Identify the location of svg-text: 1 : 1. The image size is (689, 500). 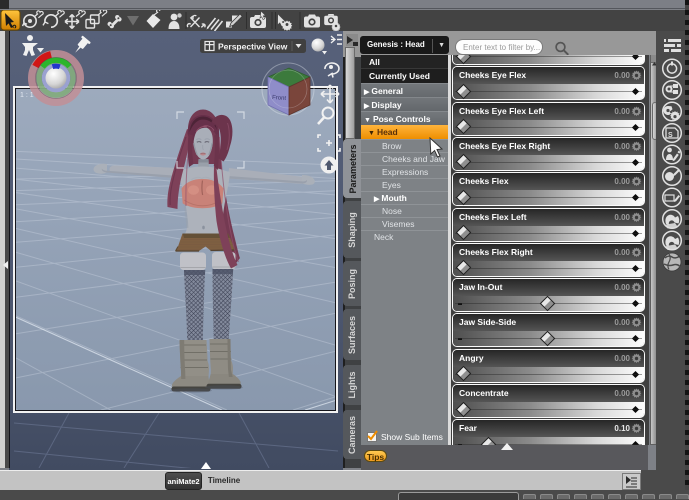
(27, 95).